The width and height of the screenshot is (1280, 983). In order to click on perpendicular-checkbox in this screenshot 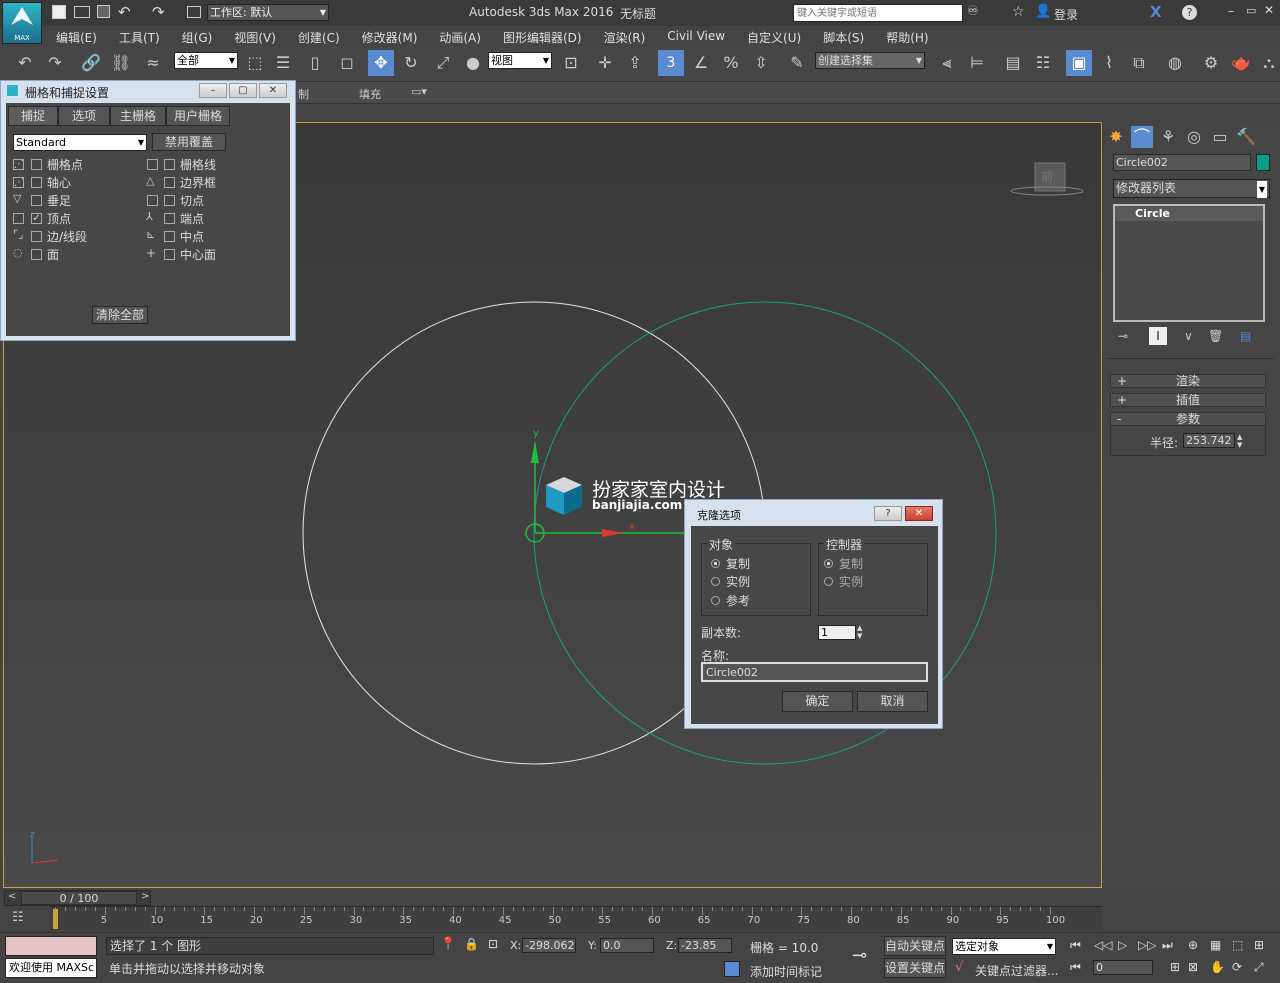, I will do `click(36, 200)`.